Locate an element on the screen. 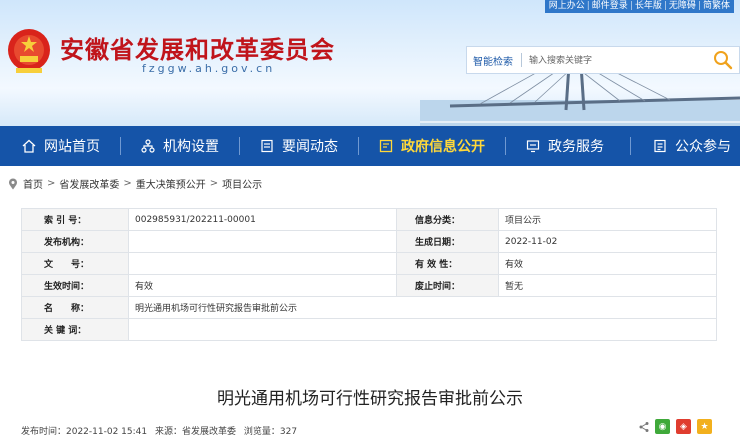  search-input is located at coordinates (614, 61).